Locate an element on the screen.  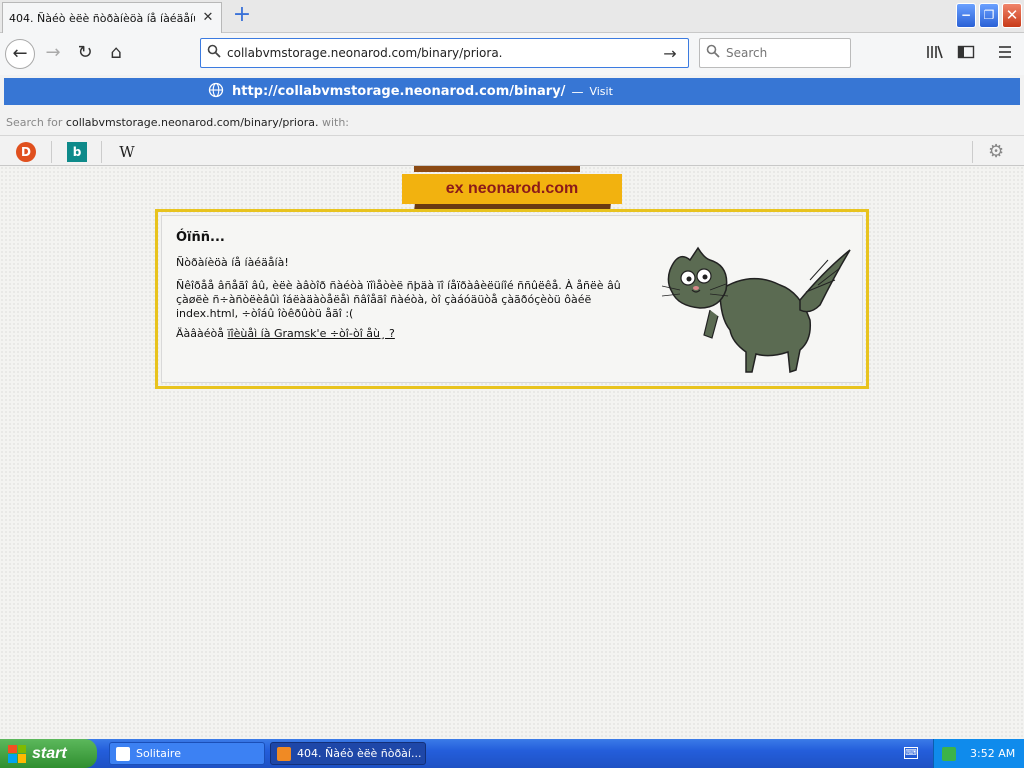
gramsk-search-link: ïîèùåì íà Gramsk'e ÷òî-òî åù¸ ? is located at coordinates (311, 333).